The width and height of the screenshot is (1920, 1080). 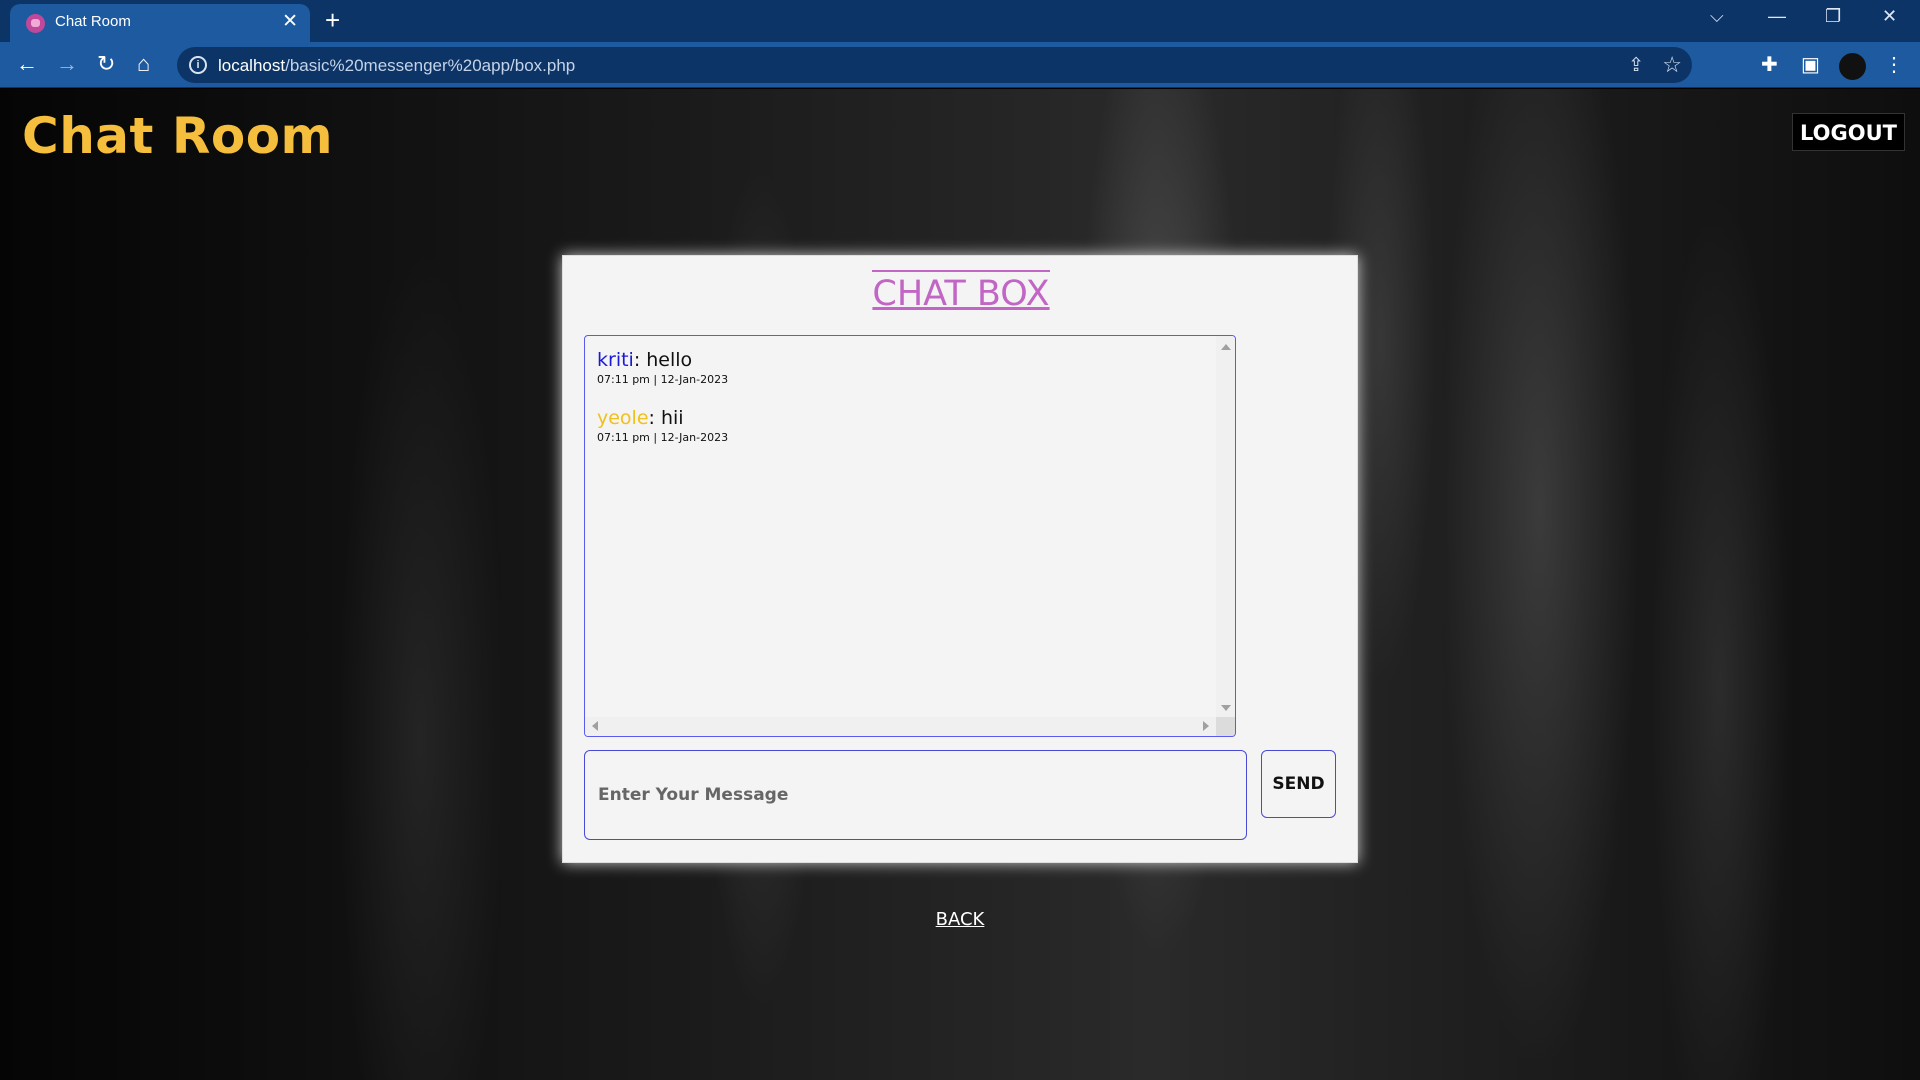 What do you see at coordinates (1636, 65) in the screenshot?
I see `share-icon: ⇪` at bounding box center [1636, 65].